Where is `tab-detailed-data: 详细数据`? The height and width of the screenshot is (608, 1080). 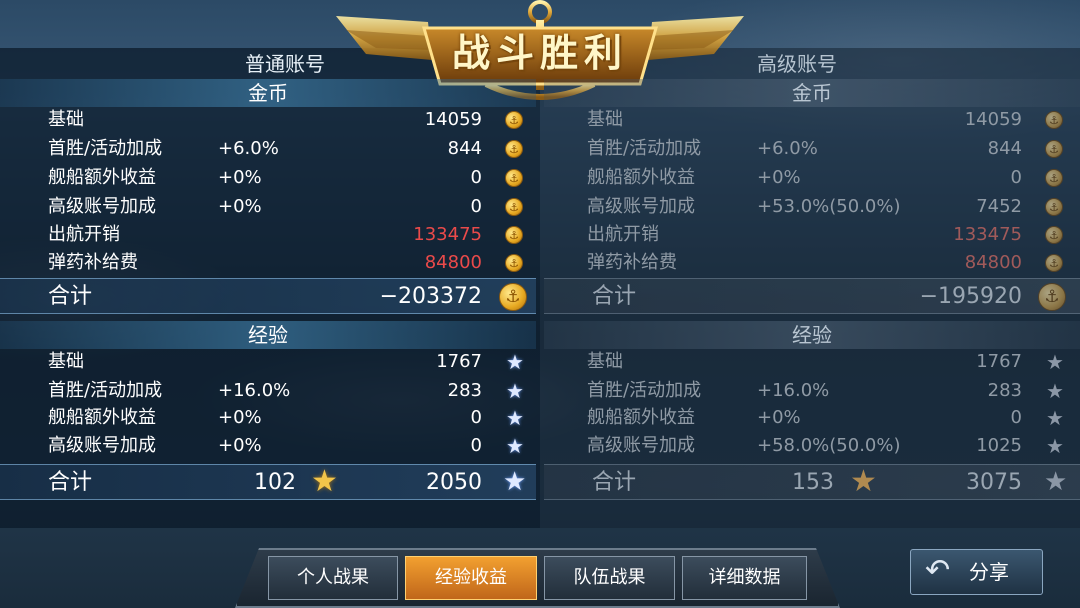 tab-detailed-data: 详细数据 is located at coordinates (744, 578).